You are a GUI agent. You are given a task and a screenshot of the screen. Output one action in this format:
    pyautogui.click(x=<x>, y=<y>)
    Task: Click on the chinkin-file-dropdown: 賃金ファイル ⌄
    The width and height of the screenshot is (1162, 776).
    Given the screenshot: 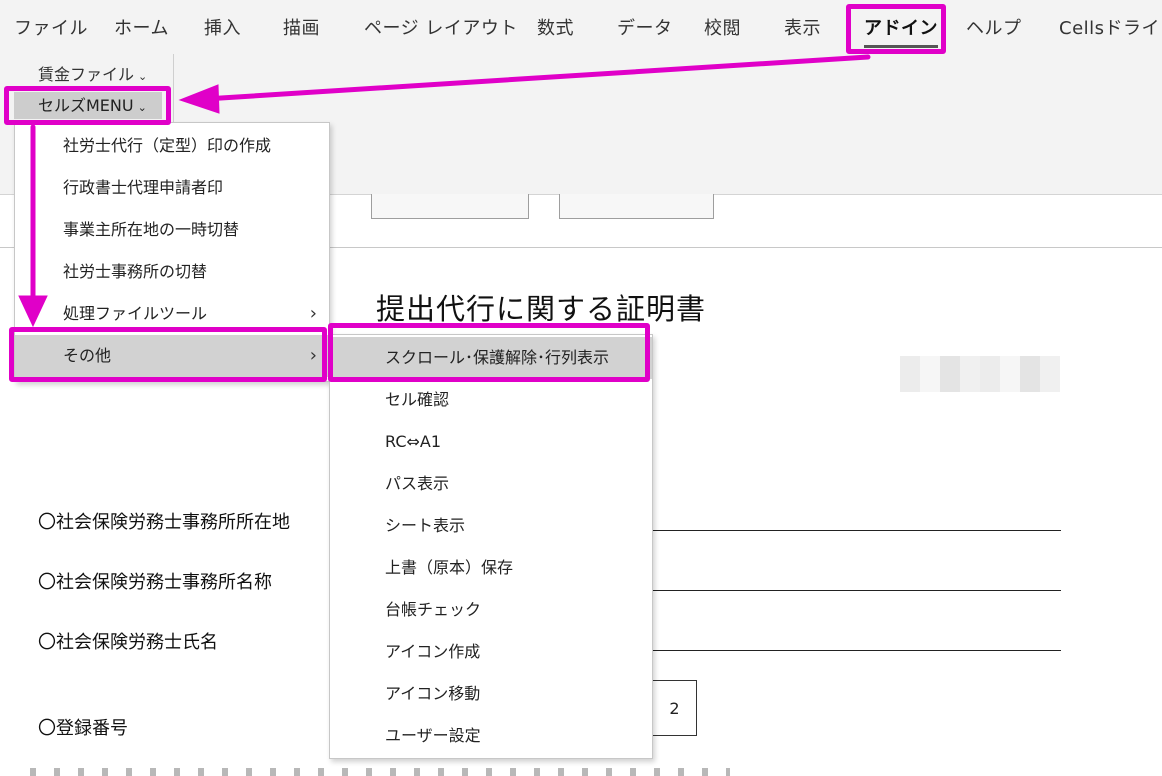 What is the action you would take?
    pyautogui.click(x=92, y=73)
    